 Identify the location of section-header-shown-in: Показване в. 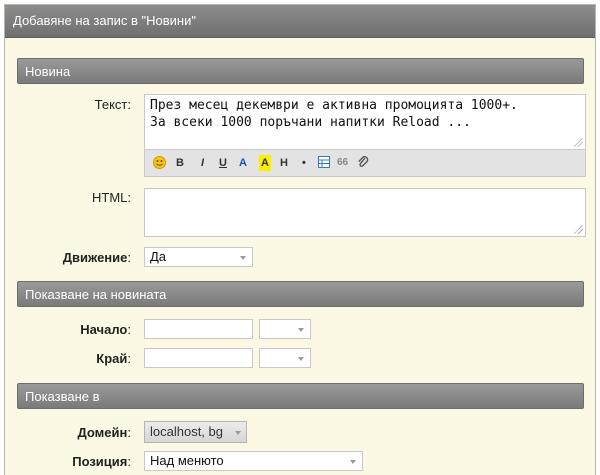
(300, 396).